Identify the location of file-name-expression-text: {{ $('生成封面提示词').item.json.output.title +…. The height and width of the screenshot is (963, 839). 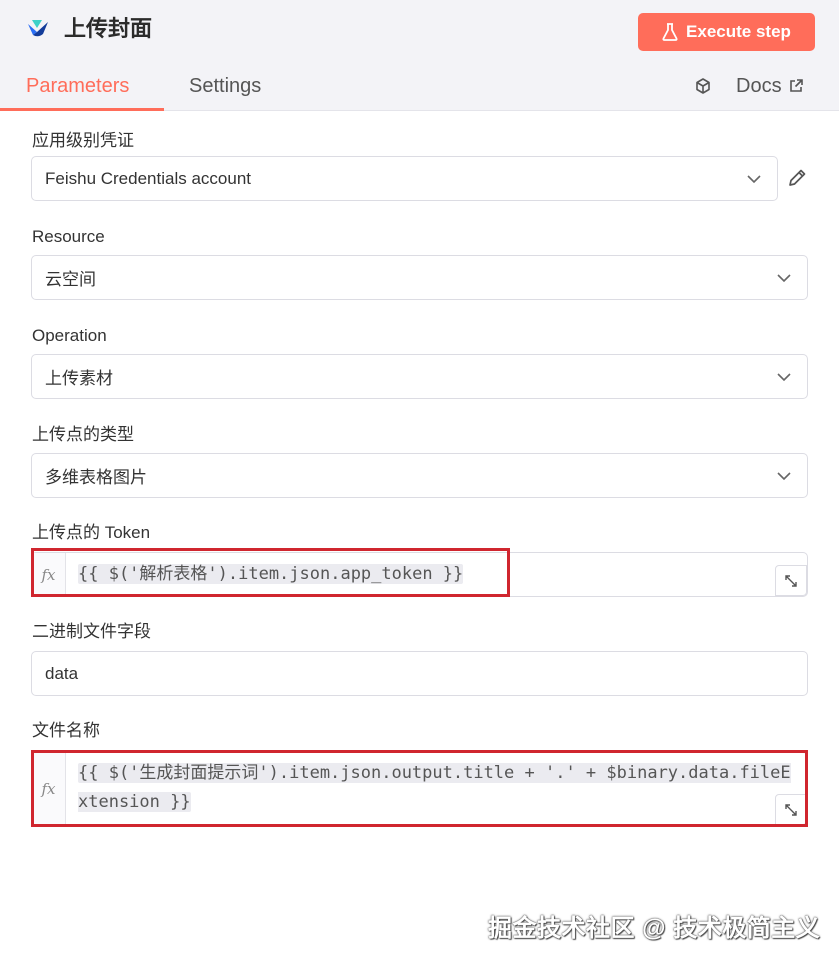
(434, 787).